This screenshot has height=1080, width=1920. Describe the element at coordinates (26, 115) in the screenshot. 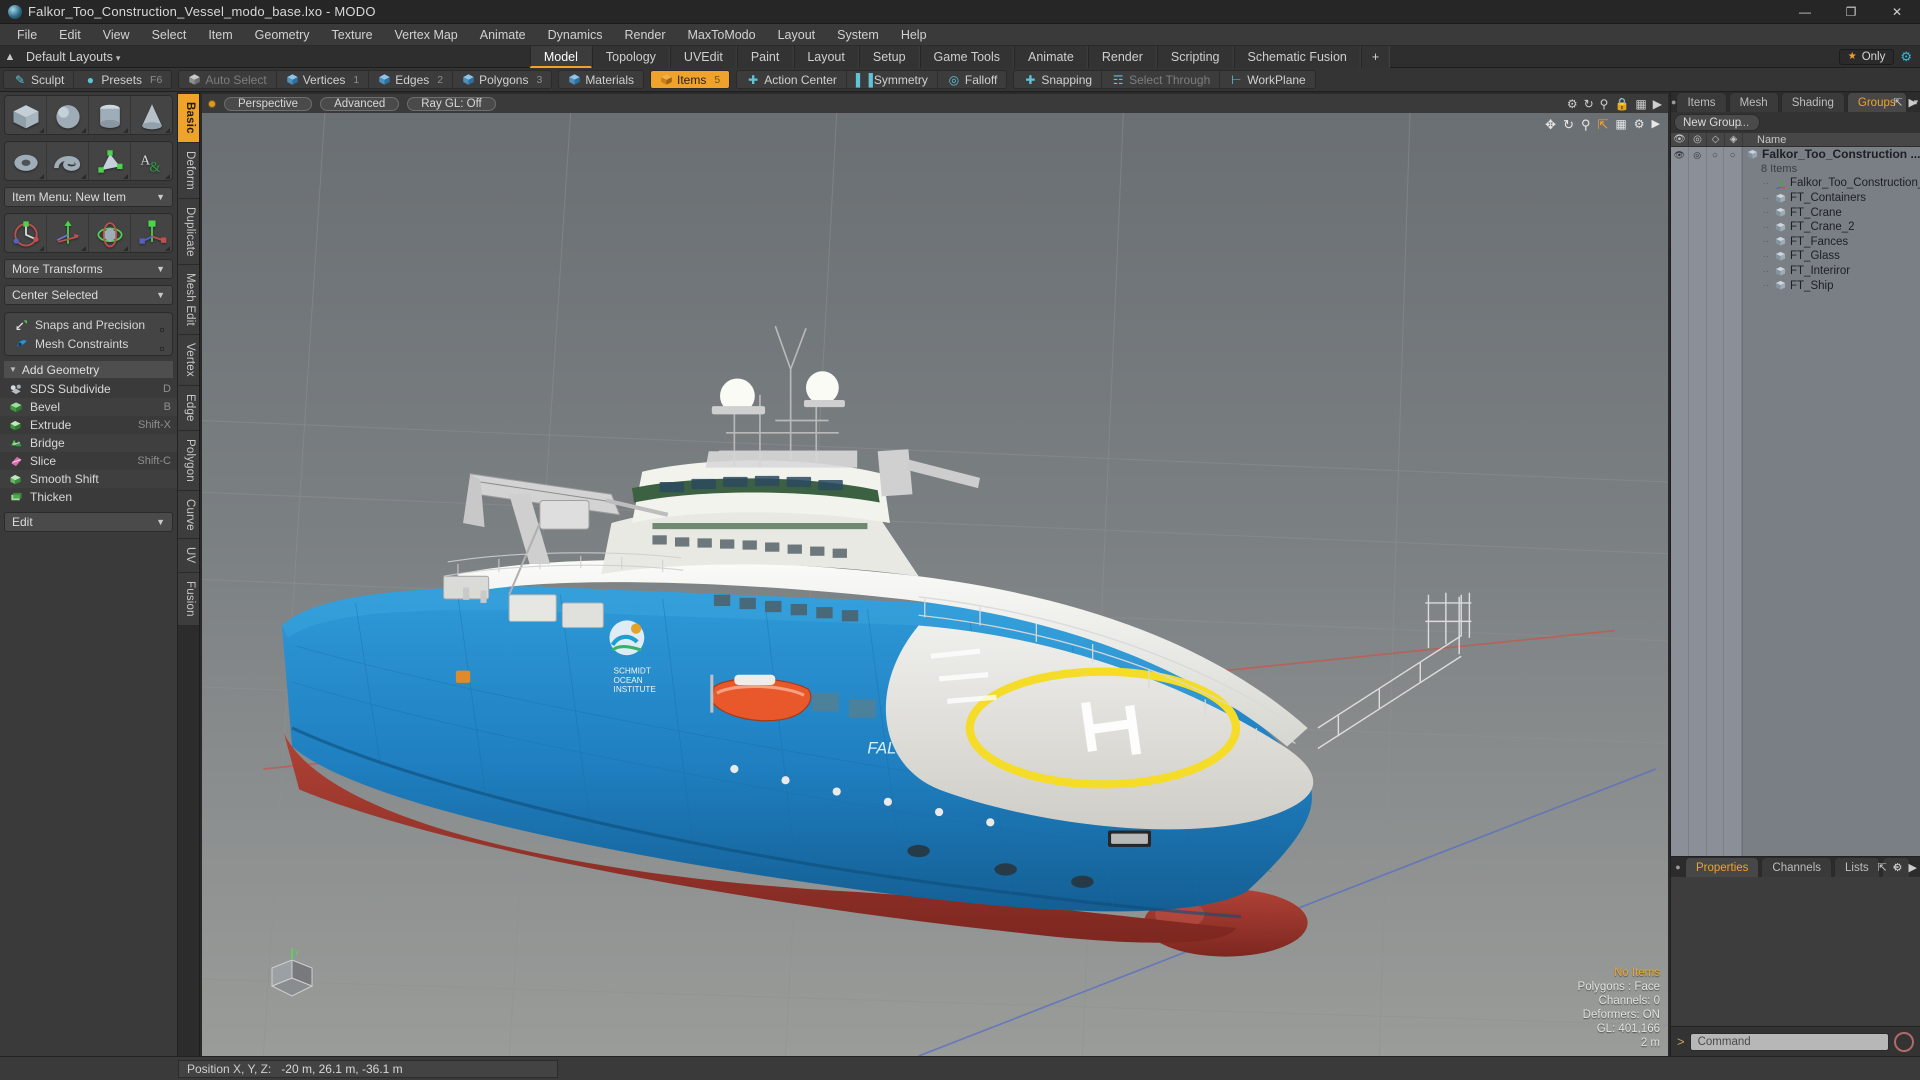

I see `cube-primitive` at that location.